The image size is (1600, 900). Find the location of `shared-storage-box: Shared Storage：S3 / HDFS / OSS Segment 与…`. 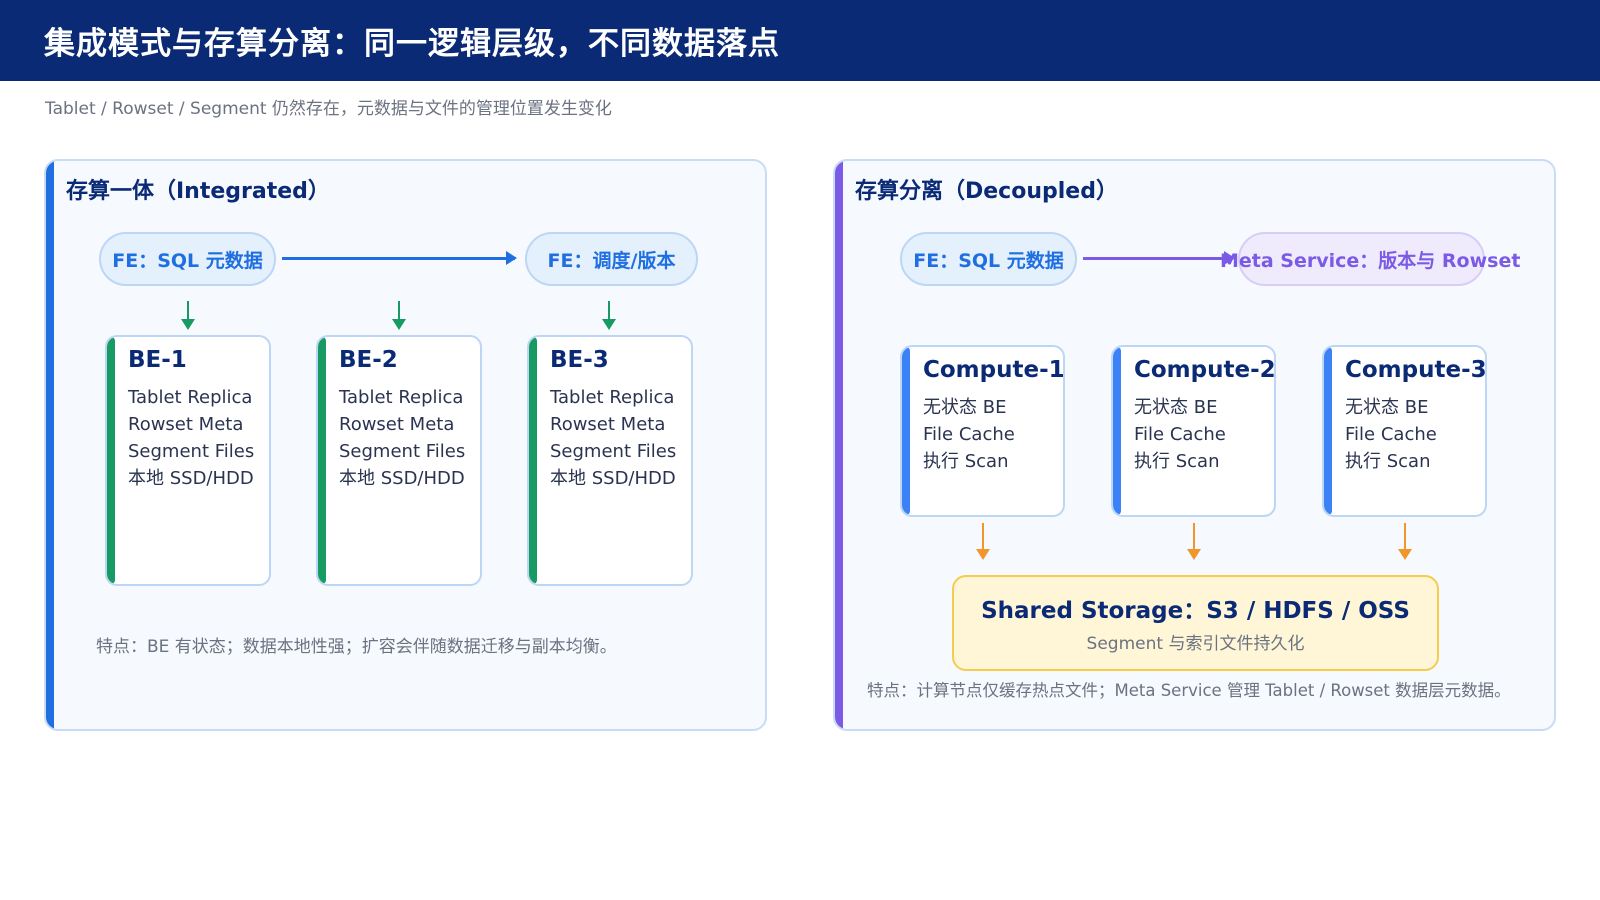

shared-storage-box: Shared Storage：S3 / HDFS / OSS Segment 与… is located at coordinates (1195, 623).